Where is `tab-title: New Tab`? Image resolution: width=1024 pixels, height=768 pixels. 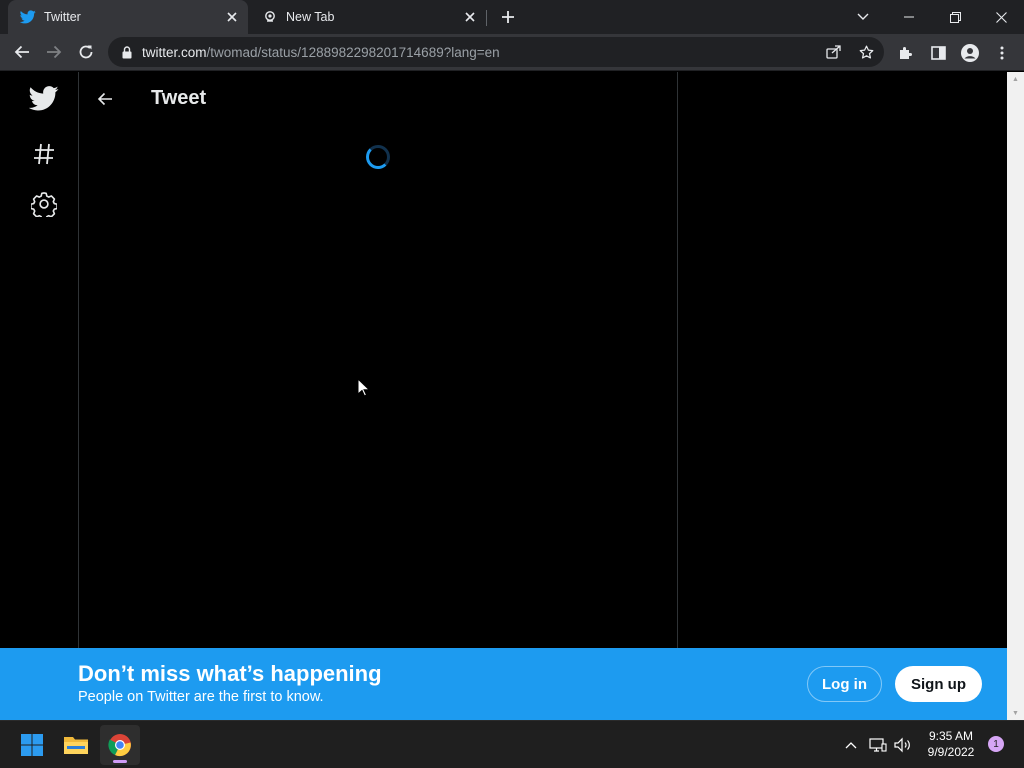
tab-title: New Tab is located at coordinates (310, 17).